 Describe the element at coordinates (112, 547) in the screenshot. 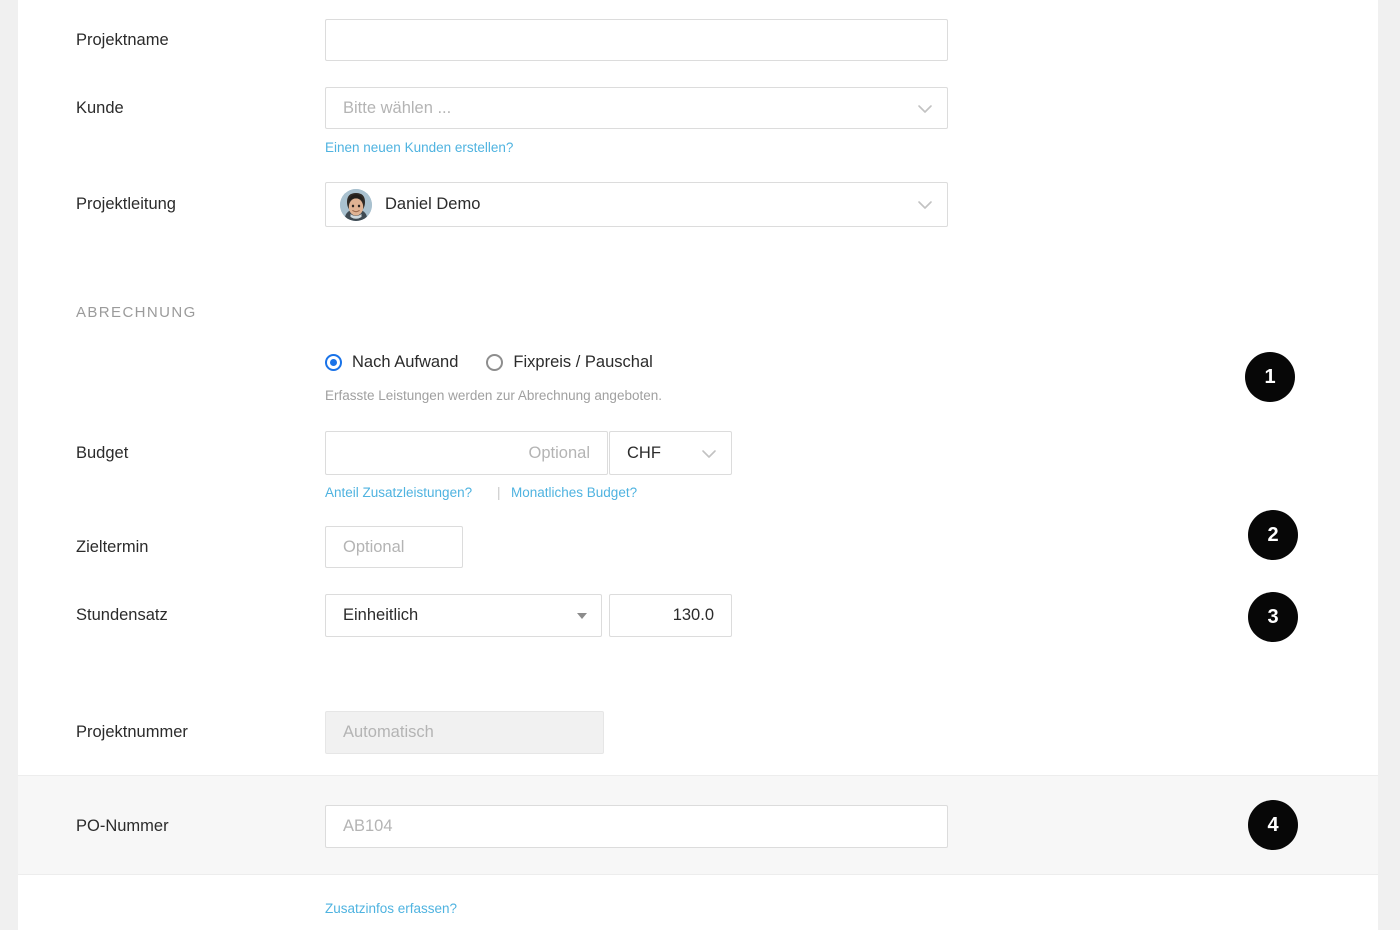

I see `zieltermin-label: Zieltermin` at that location.